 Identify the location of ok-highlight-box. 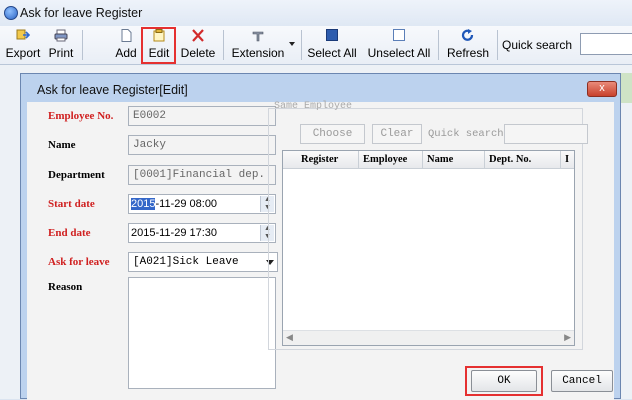
(504, 381).